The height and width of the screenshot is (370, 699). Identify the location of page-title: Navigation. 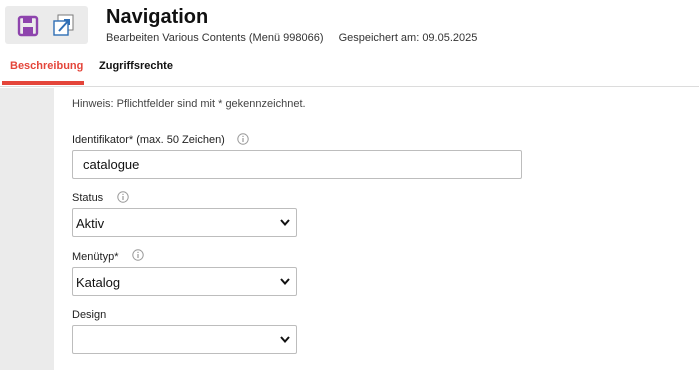
(157, 17).